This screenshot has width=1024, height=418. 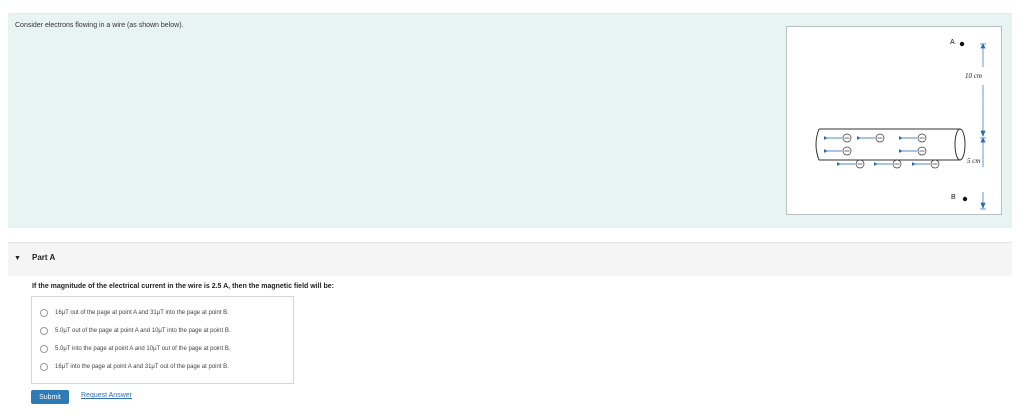 I want to click on wire-body, so click(x=889, y=144).